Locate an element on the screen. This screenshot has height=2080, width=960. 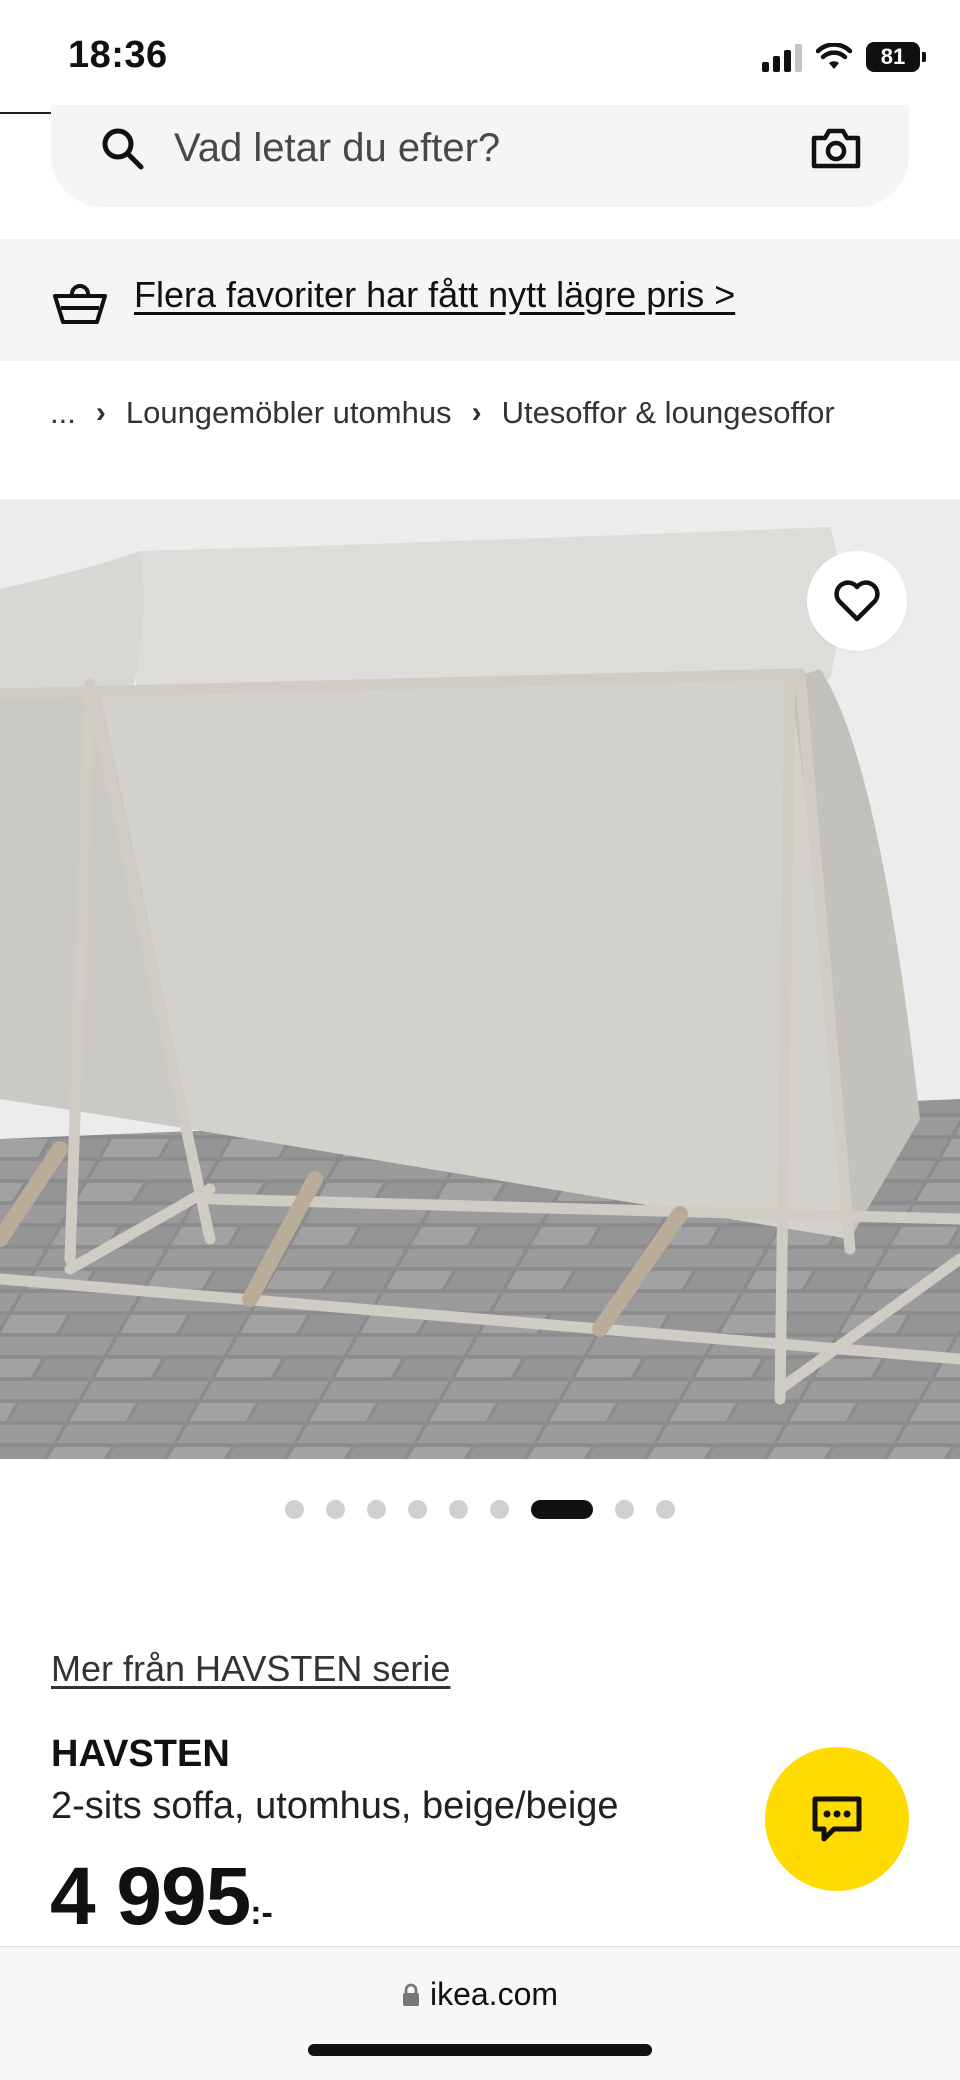
status-icons: 81 is located at coordinates (844, 57).